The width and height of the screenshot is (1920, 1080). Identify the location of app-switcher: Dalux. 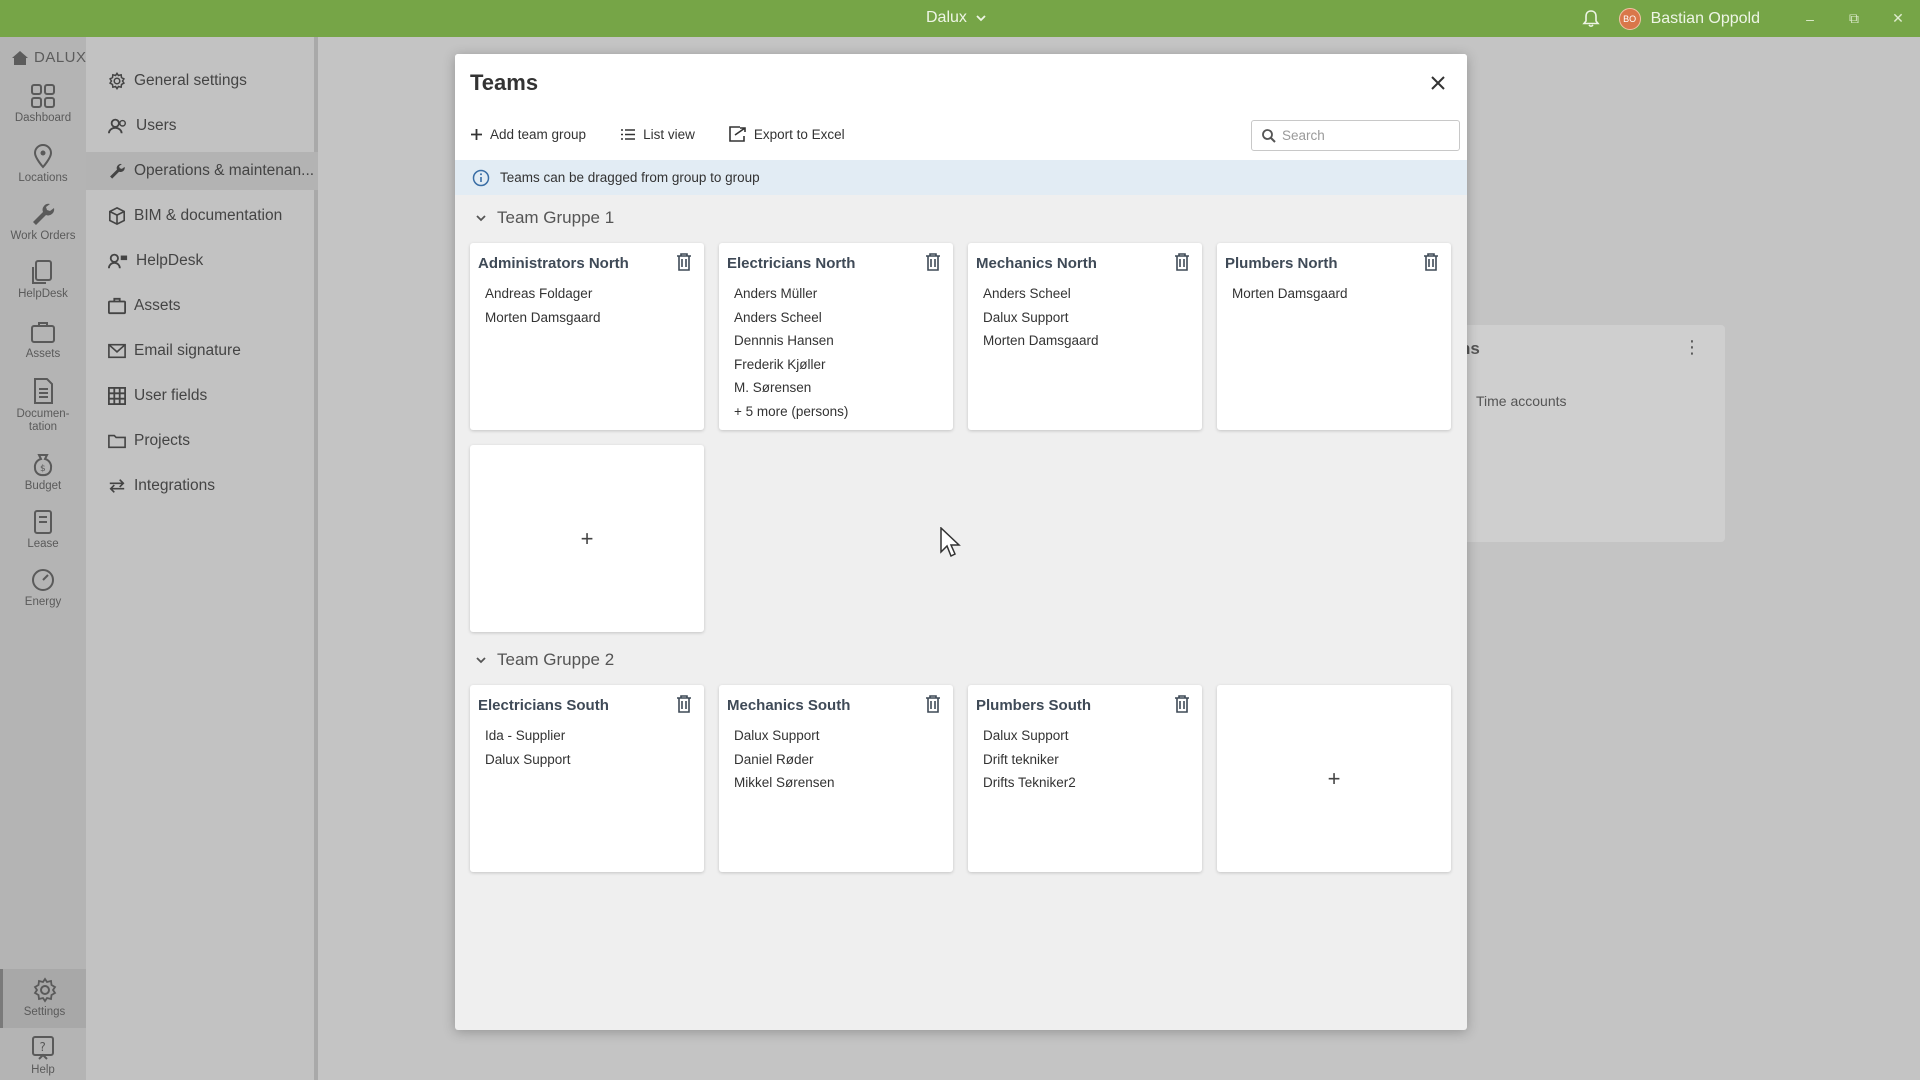
(956, 18).